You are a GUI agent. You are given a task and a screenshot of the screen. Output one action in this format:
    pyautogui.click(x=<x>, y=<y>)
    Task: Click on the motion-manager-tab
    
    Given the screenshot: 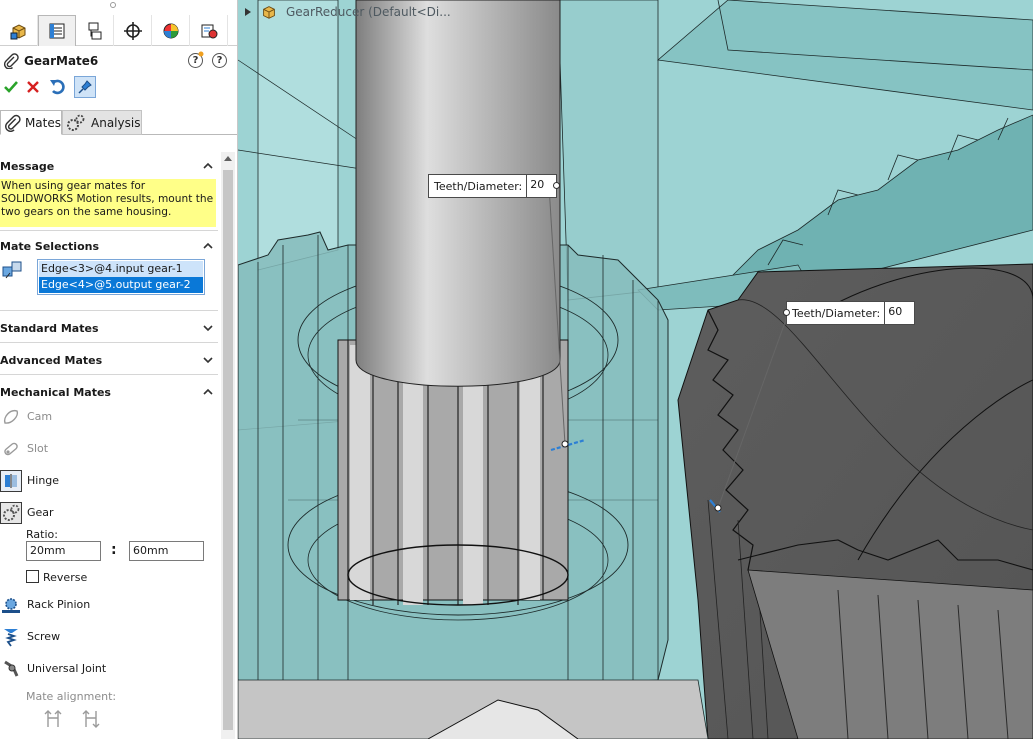 What is the action you would take?
    pyautogui.click(x=209, y=30)
    